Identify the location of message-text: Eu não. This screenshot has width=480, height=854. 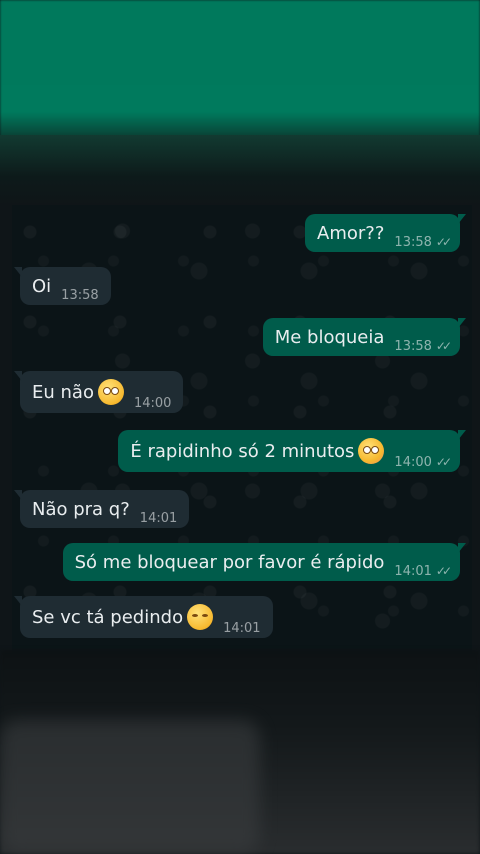
(63, 392).